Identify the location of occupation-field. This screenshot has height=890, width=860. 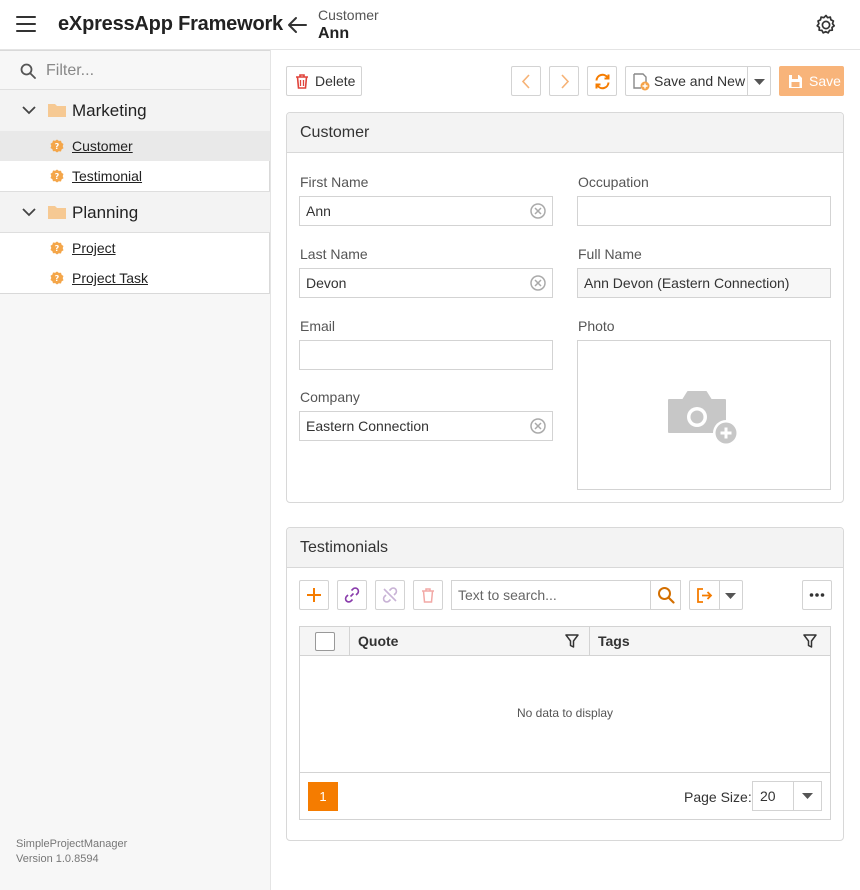
(704, 211).